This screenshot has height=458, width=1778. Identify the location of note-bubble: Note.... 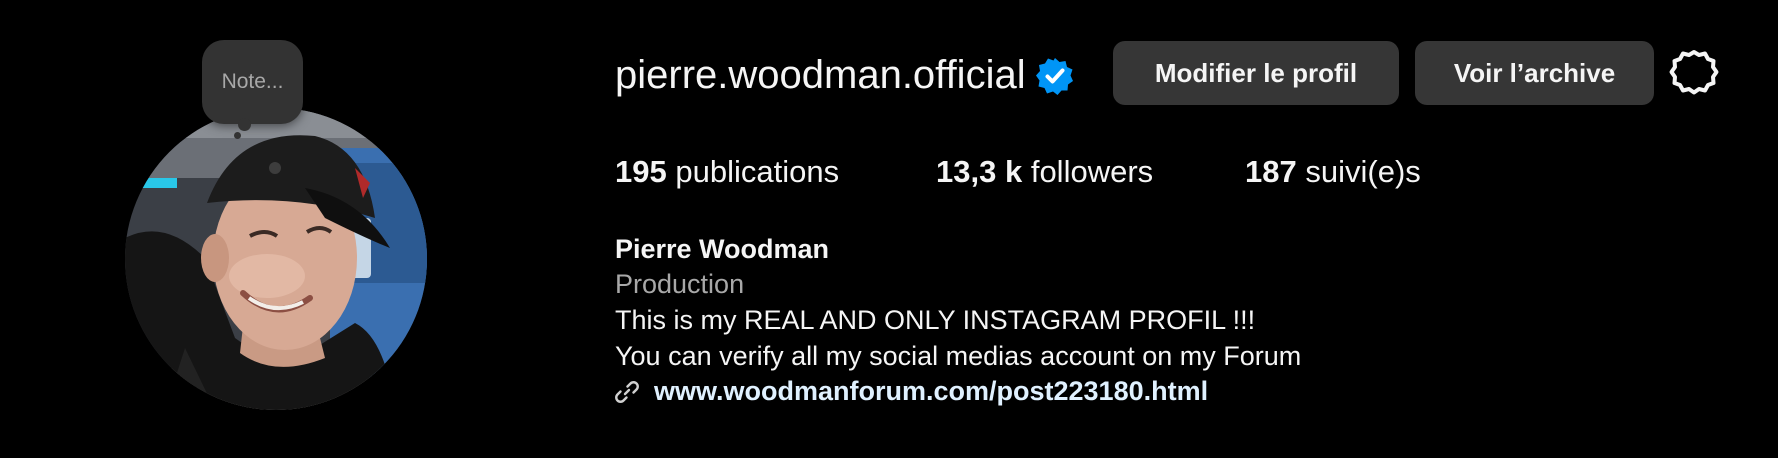
(252, 82).